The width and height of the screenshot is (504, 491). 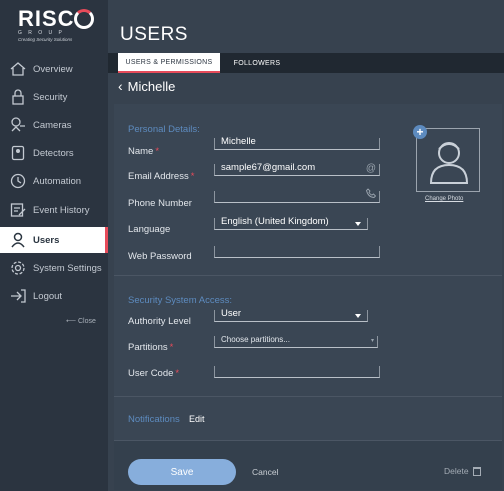 What do you see at coordinates (476, 471) in the screenshot?
I see `trash-icon` at bounding box center [476, 471].